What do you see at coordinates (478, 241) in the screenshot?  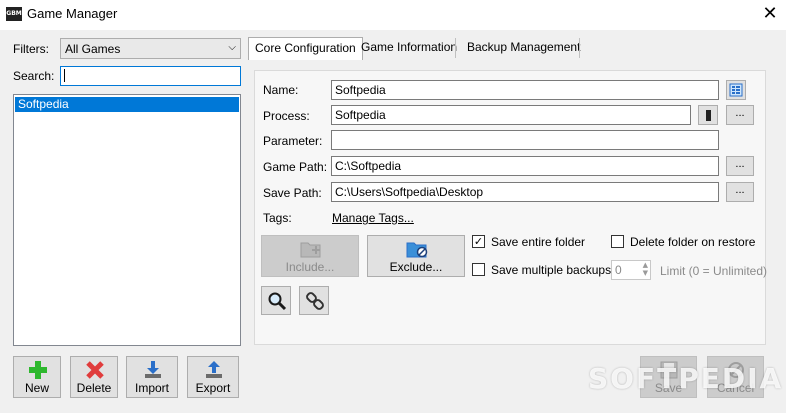 I see `save-entire-folder-checkbox: ✓` at bounding box center [478, 241].